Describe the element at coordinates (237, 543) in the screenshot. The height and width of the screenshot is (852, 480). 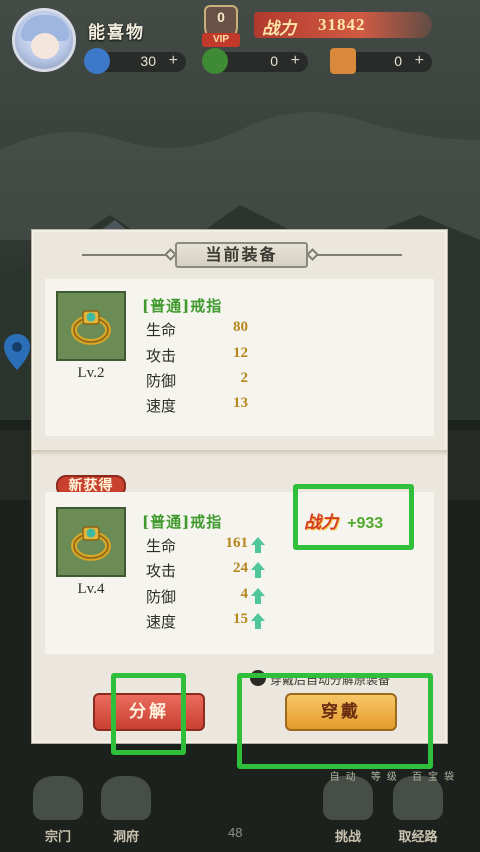
I see `new-stat-hp-value: 161` at that location.